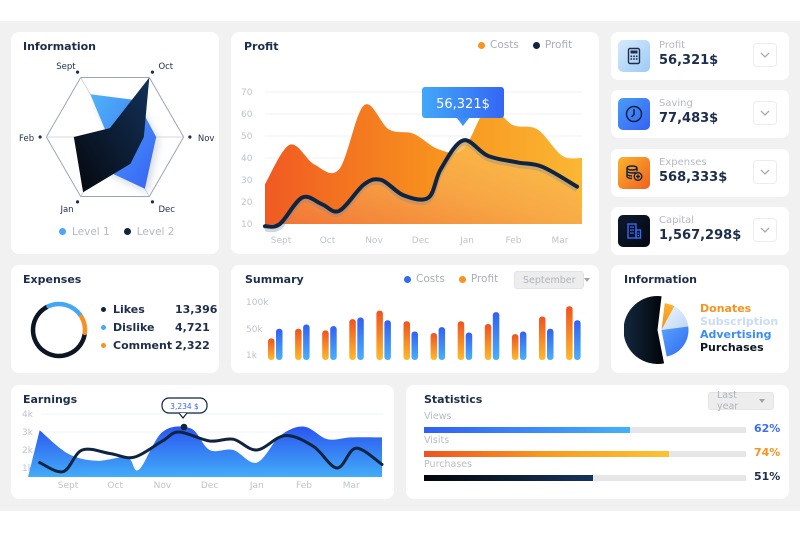 The height and width of the screenshot is (533, 800). Describe the element at coordinates (438, 416) in the screenshot. I see `stat-label-views: Views` at that location.